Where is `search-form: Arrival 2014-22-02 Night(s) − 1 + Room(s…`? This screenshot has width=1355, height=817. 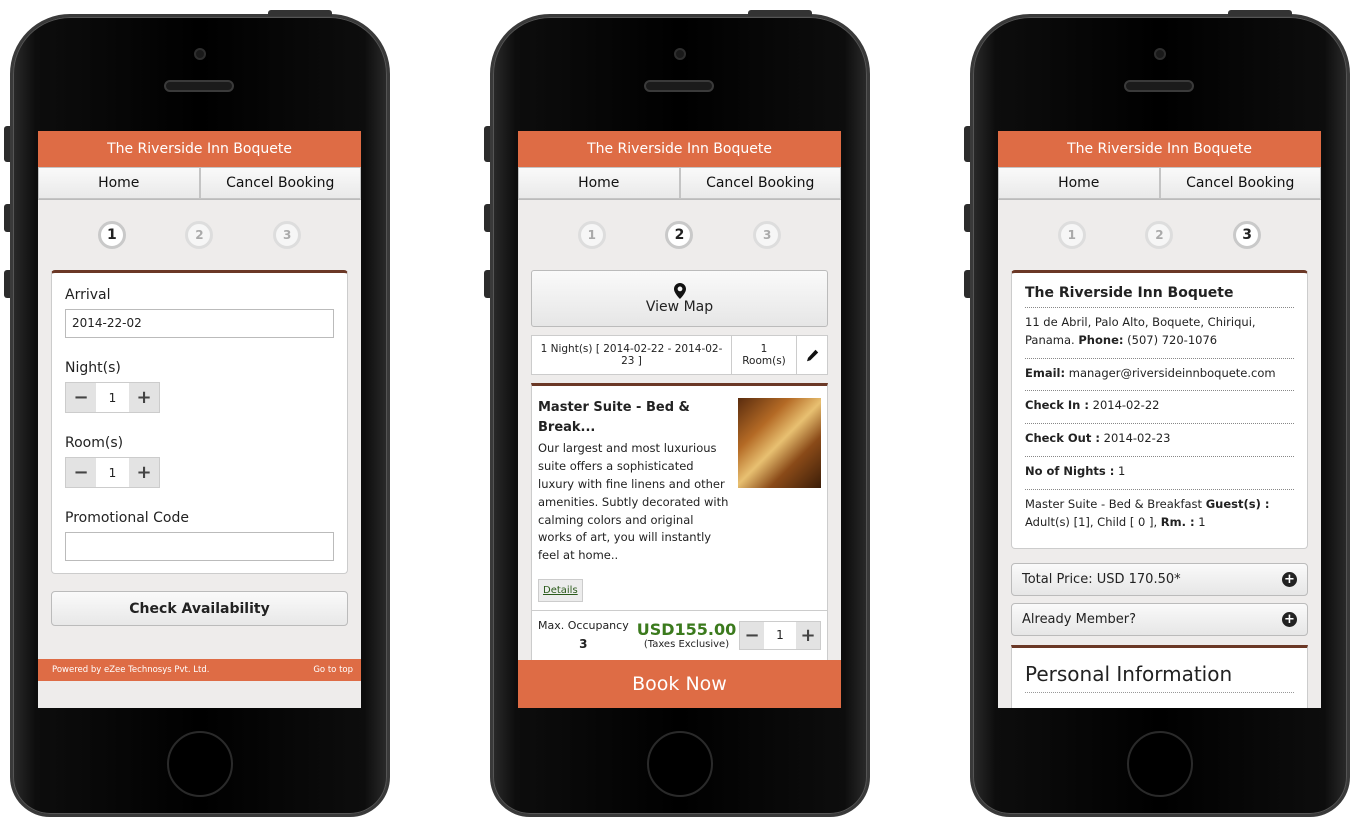
search-form: Arrival 2014-22-02 Night(s) − 1 + Room(s… is located at coordinates (199, 422).